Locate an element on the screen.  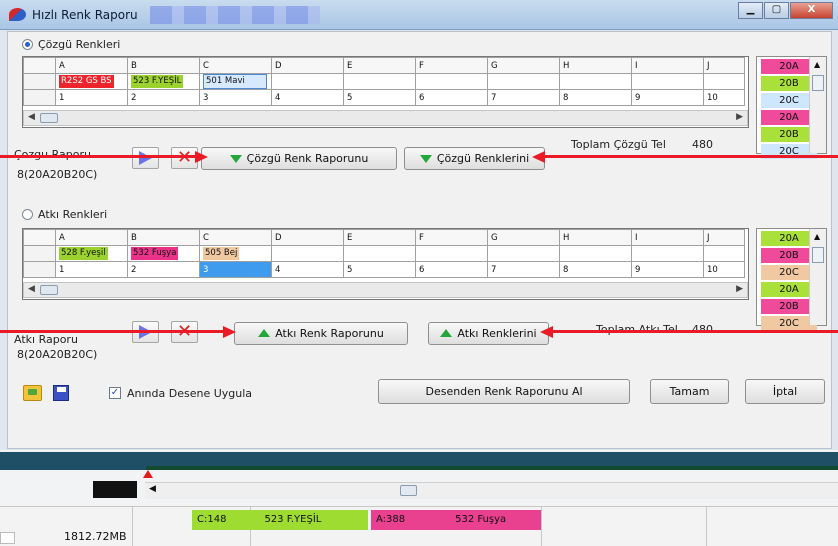
weft-cell-f1 is located at coordinates (451, 253).